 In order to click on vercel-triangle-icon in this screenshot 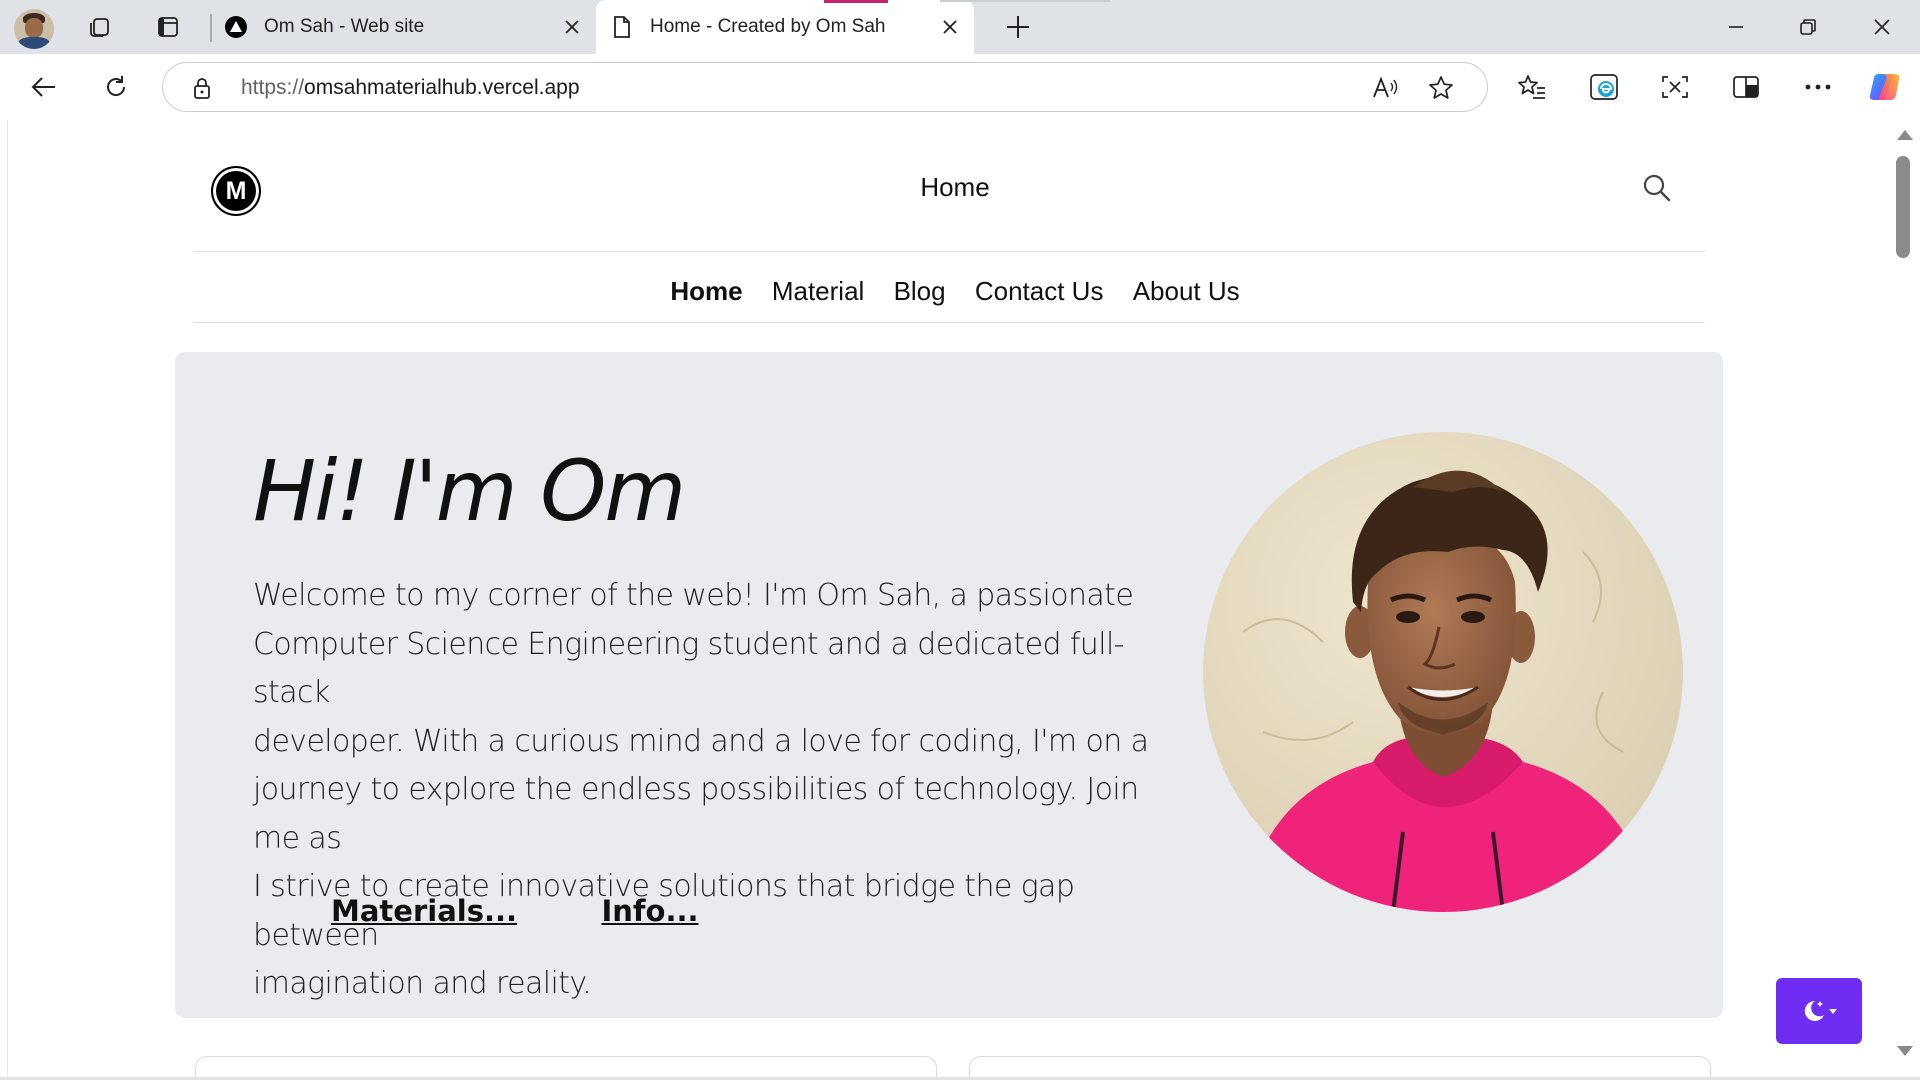, I will do `click(236, 27)`.